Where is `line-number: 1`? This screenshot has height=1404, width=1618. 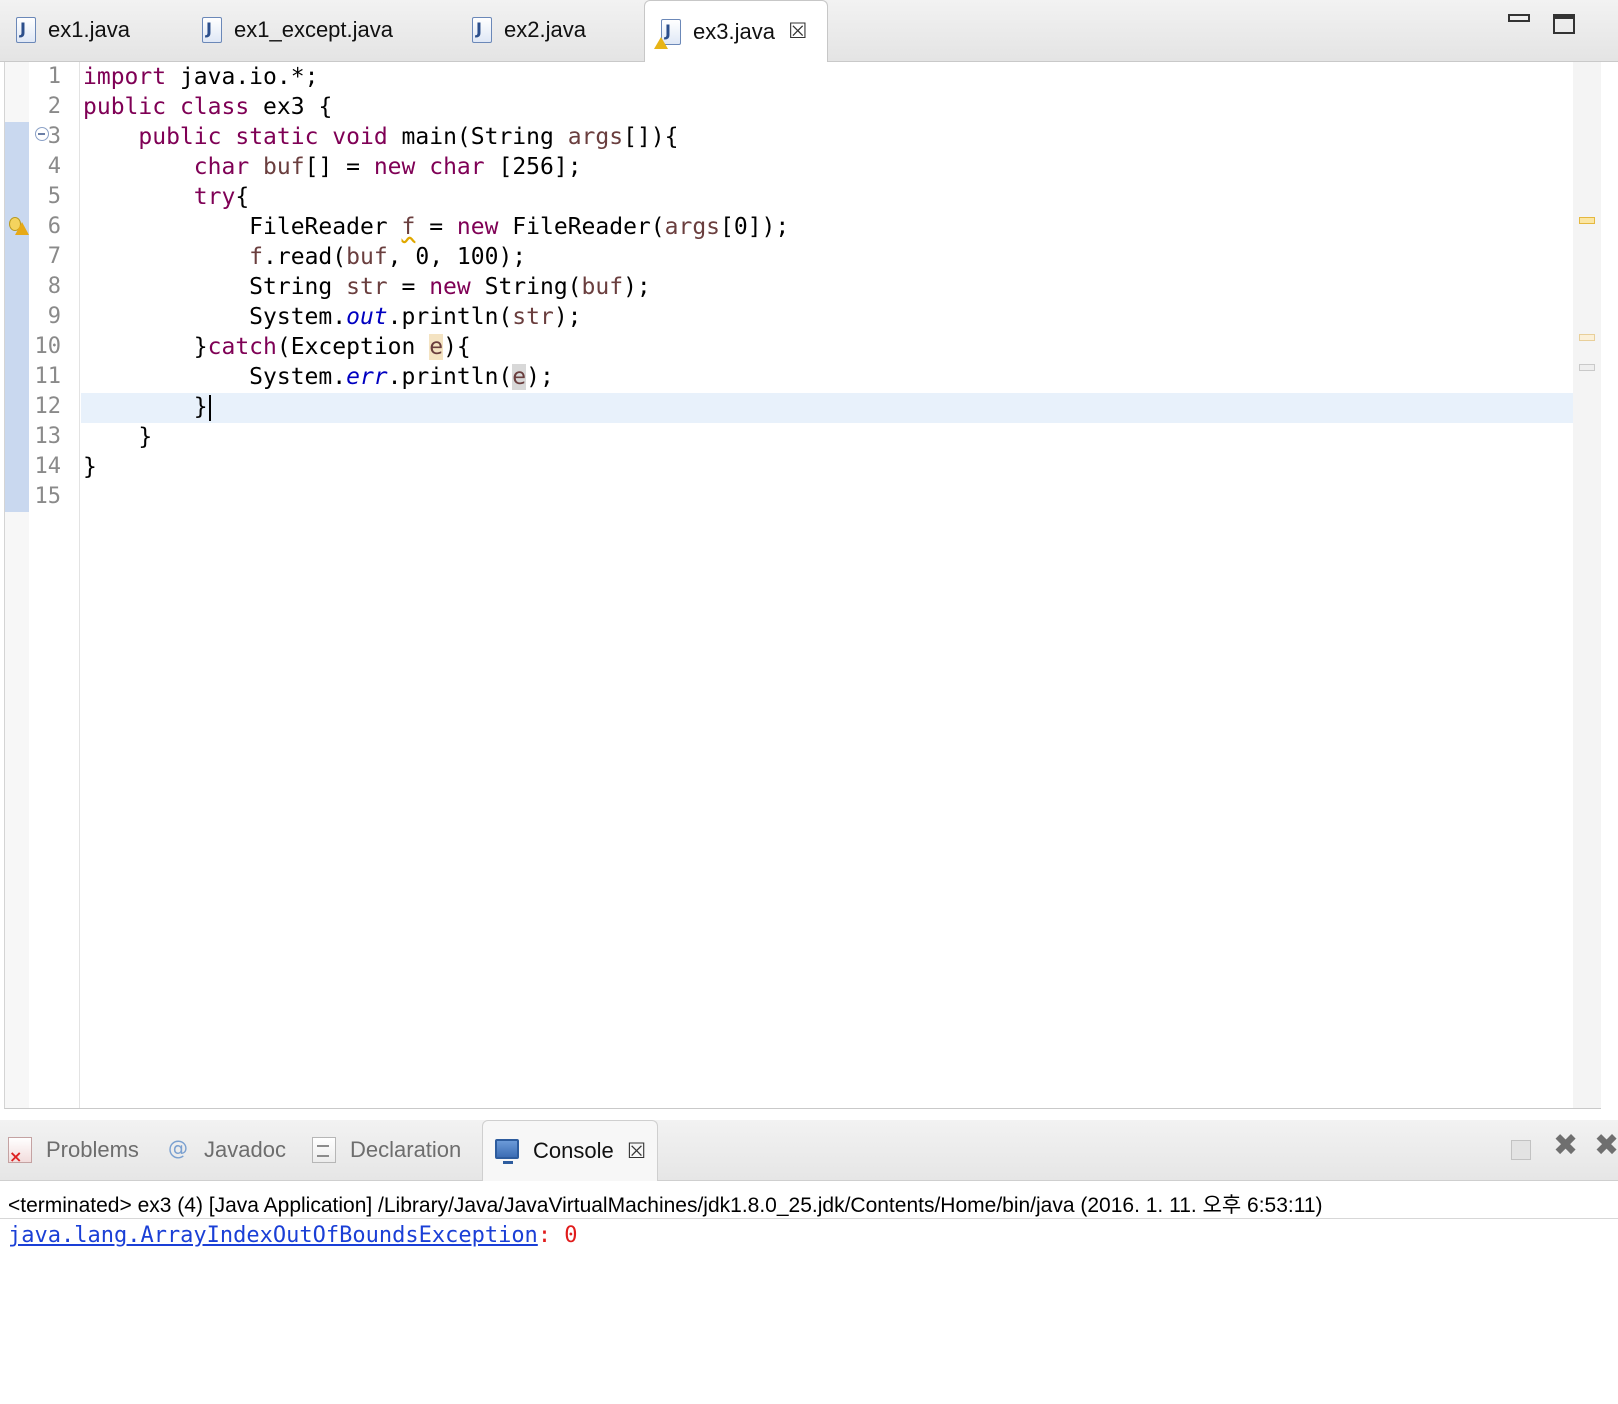 line-number: 1 is located at coordinates (54, 76).